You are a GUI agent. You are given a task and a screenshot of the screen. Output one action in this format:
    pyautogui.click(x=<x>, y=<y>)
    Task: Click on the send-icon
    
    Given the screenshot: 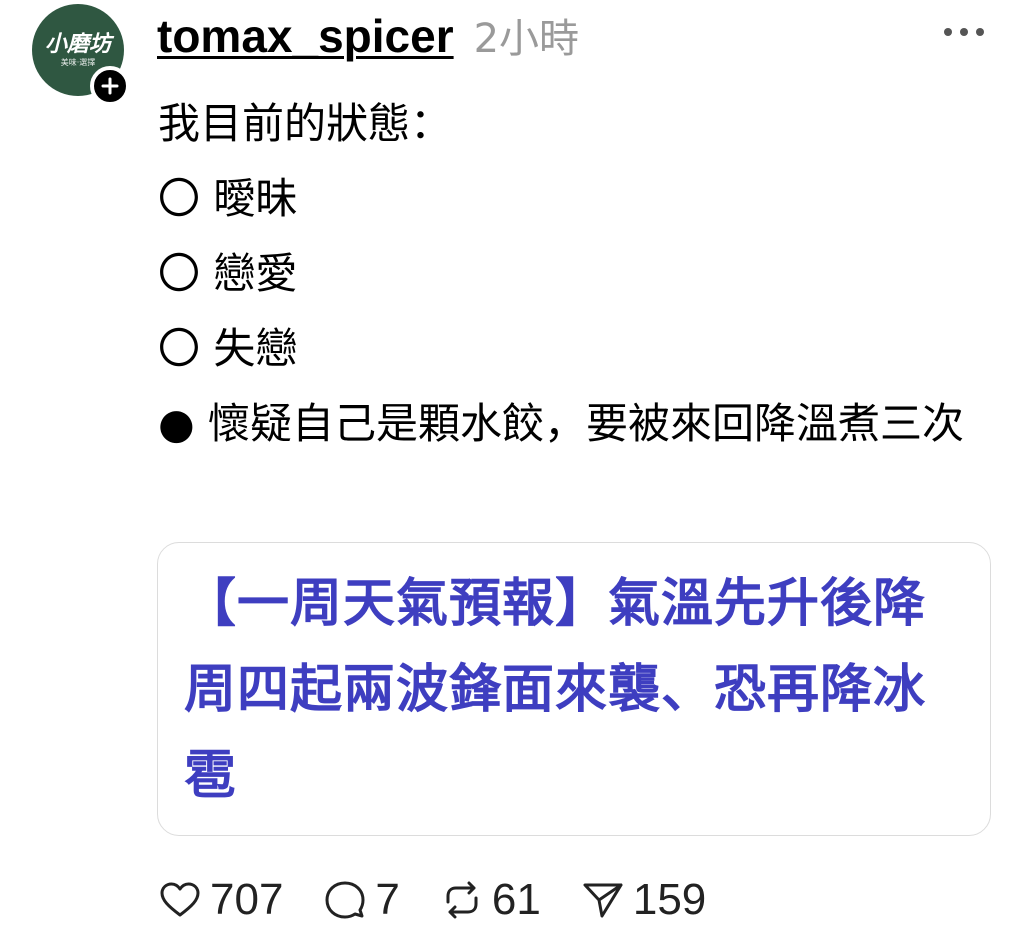 What is the action you would take?
    pyautogui.click(x=603, y=900)
    